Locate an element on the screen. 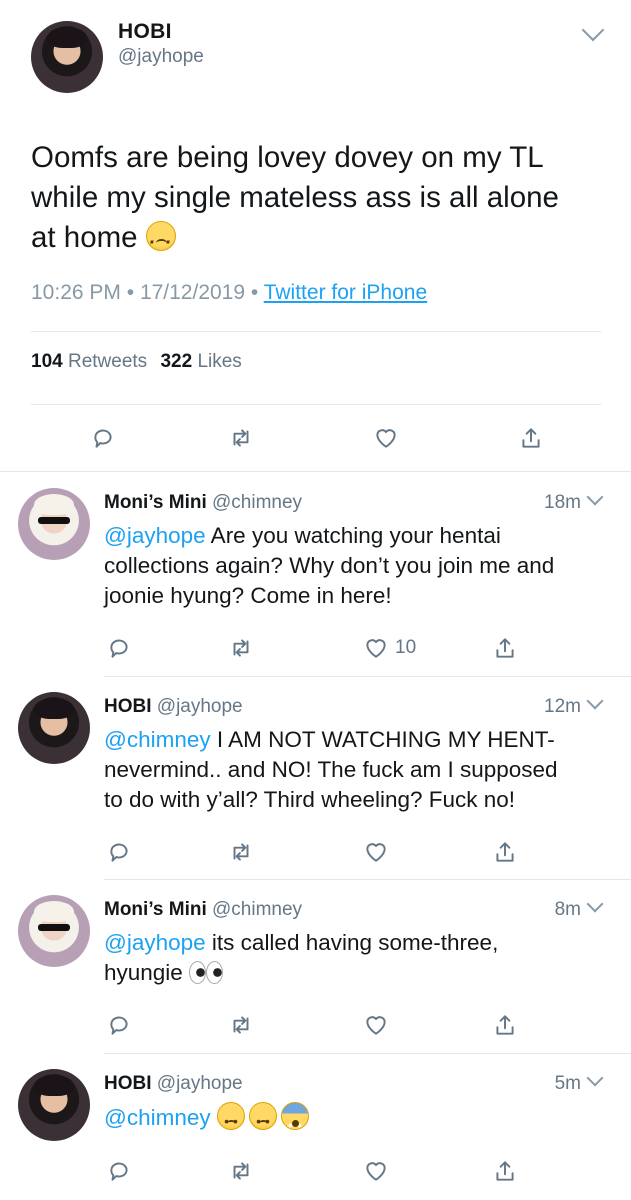  tweet-date: 17/12/2019 is located at coordinates (192, 292).